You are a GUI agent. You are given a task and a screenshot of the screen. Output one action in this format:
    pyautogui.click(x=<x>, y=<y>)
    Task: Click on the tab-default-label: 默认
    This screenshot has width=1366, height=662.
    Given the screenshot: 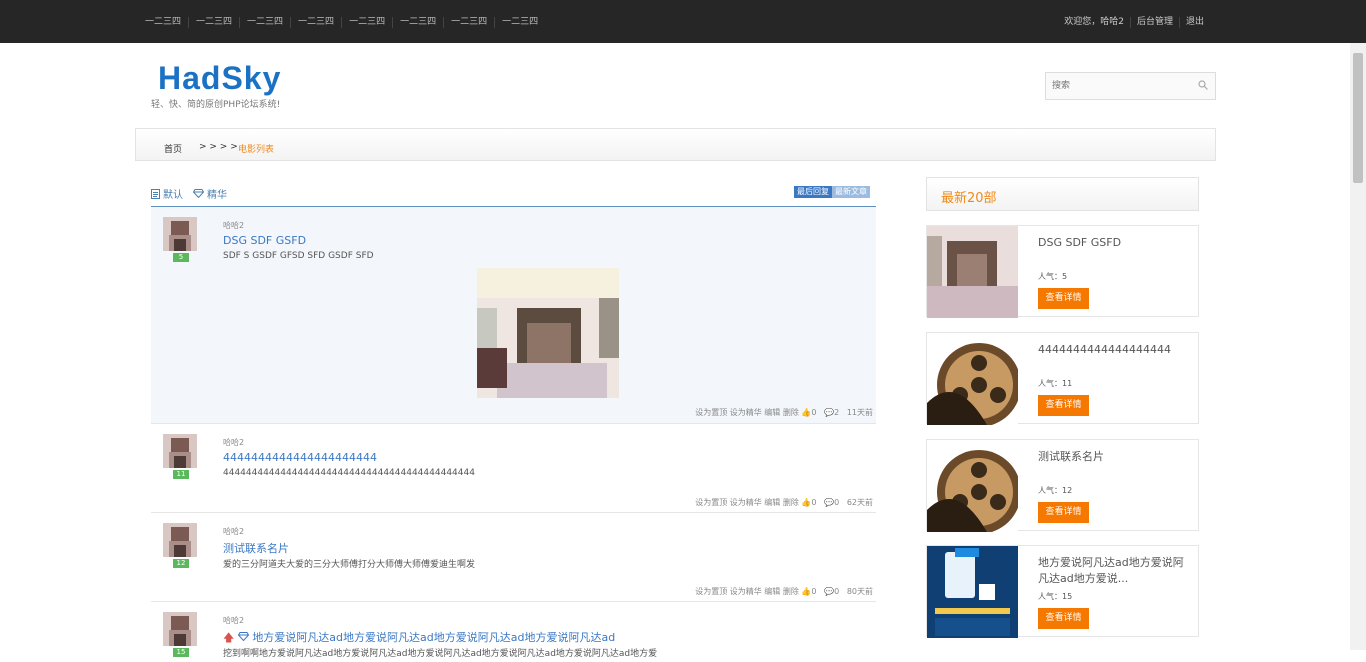 What is the action you would take?
    pyautogui.click(x=173, y=195)
    